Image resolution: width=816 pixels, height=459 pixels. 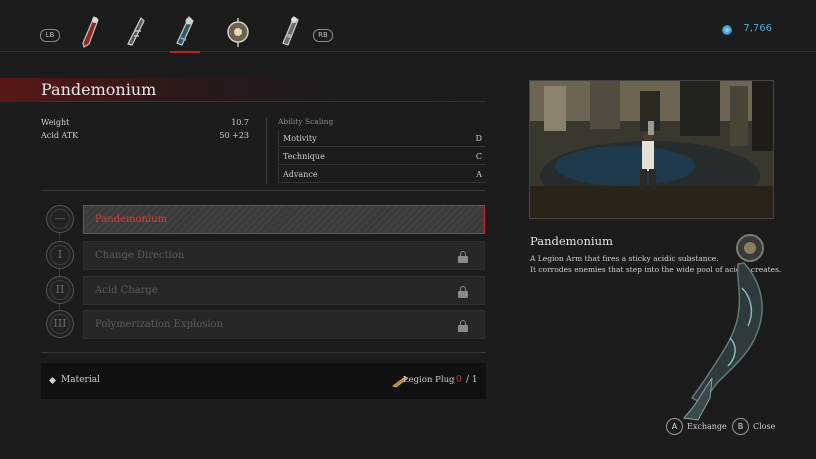 I want to click on skill-node-1: I, so click(x=60, y=255).